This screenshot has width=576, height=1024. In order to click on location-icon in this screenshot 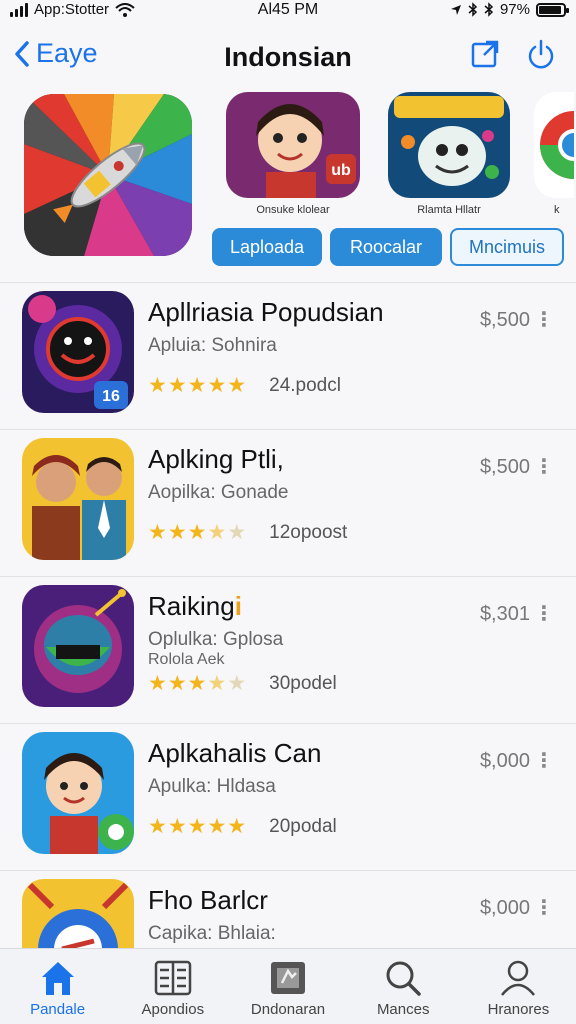, I will do `click(455, 9)`.